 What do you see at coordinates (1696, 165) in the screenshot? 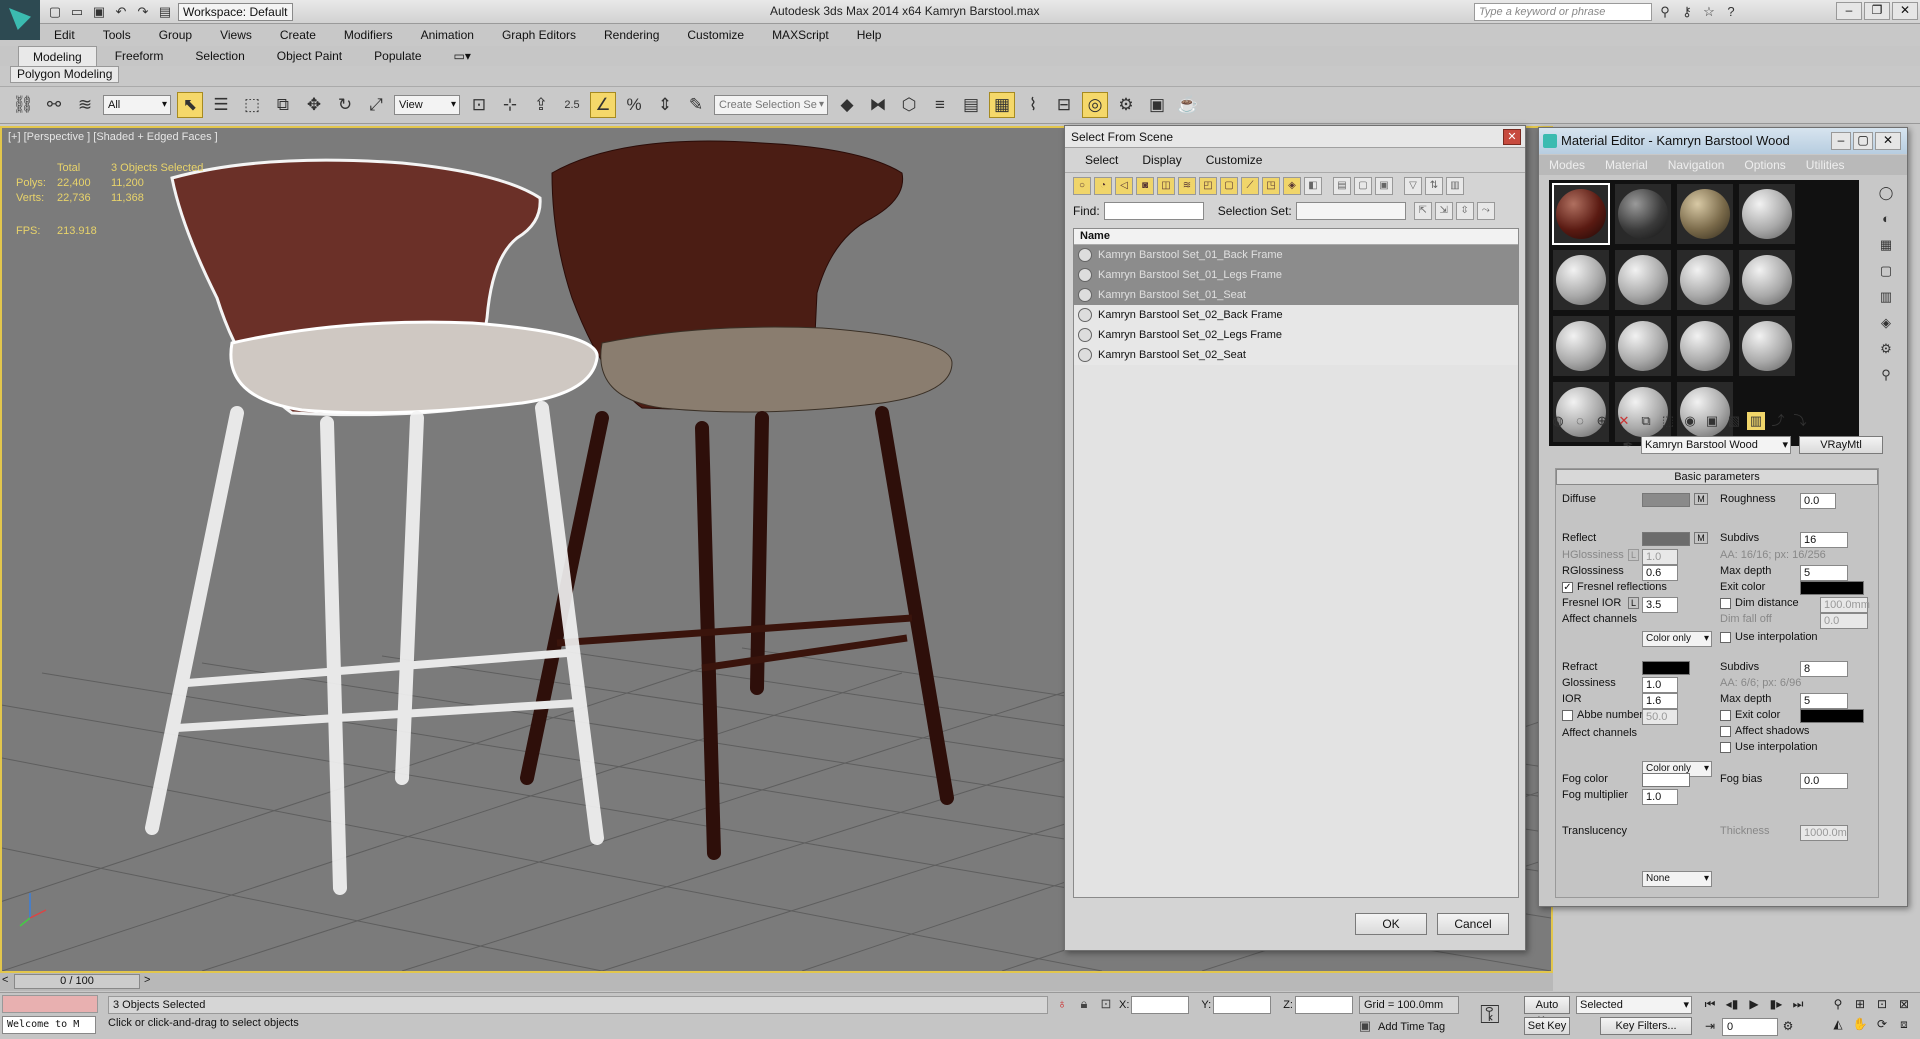
I see `menu-navigation: Navigation` at bounding box center [1696, 165].